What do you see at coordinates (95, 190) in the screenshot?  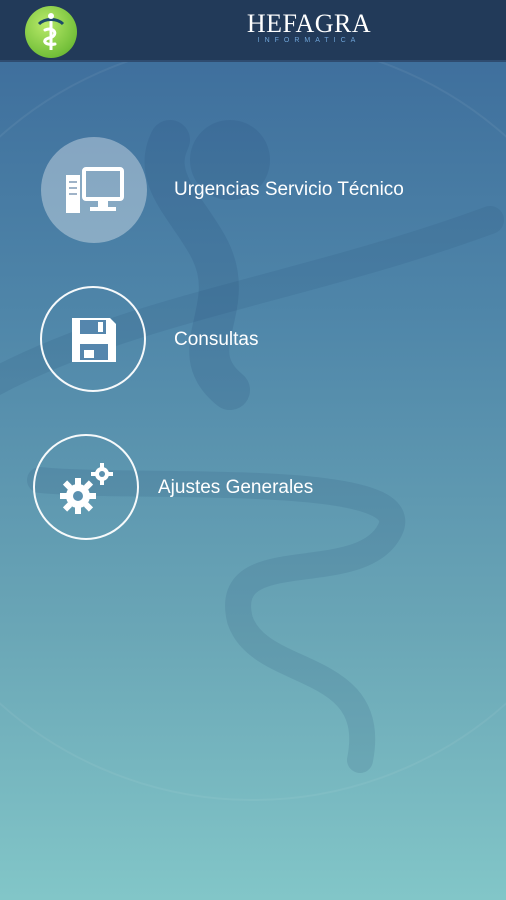 I see `computer-icon` at bounding box center [95, 190].